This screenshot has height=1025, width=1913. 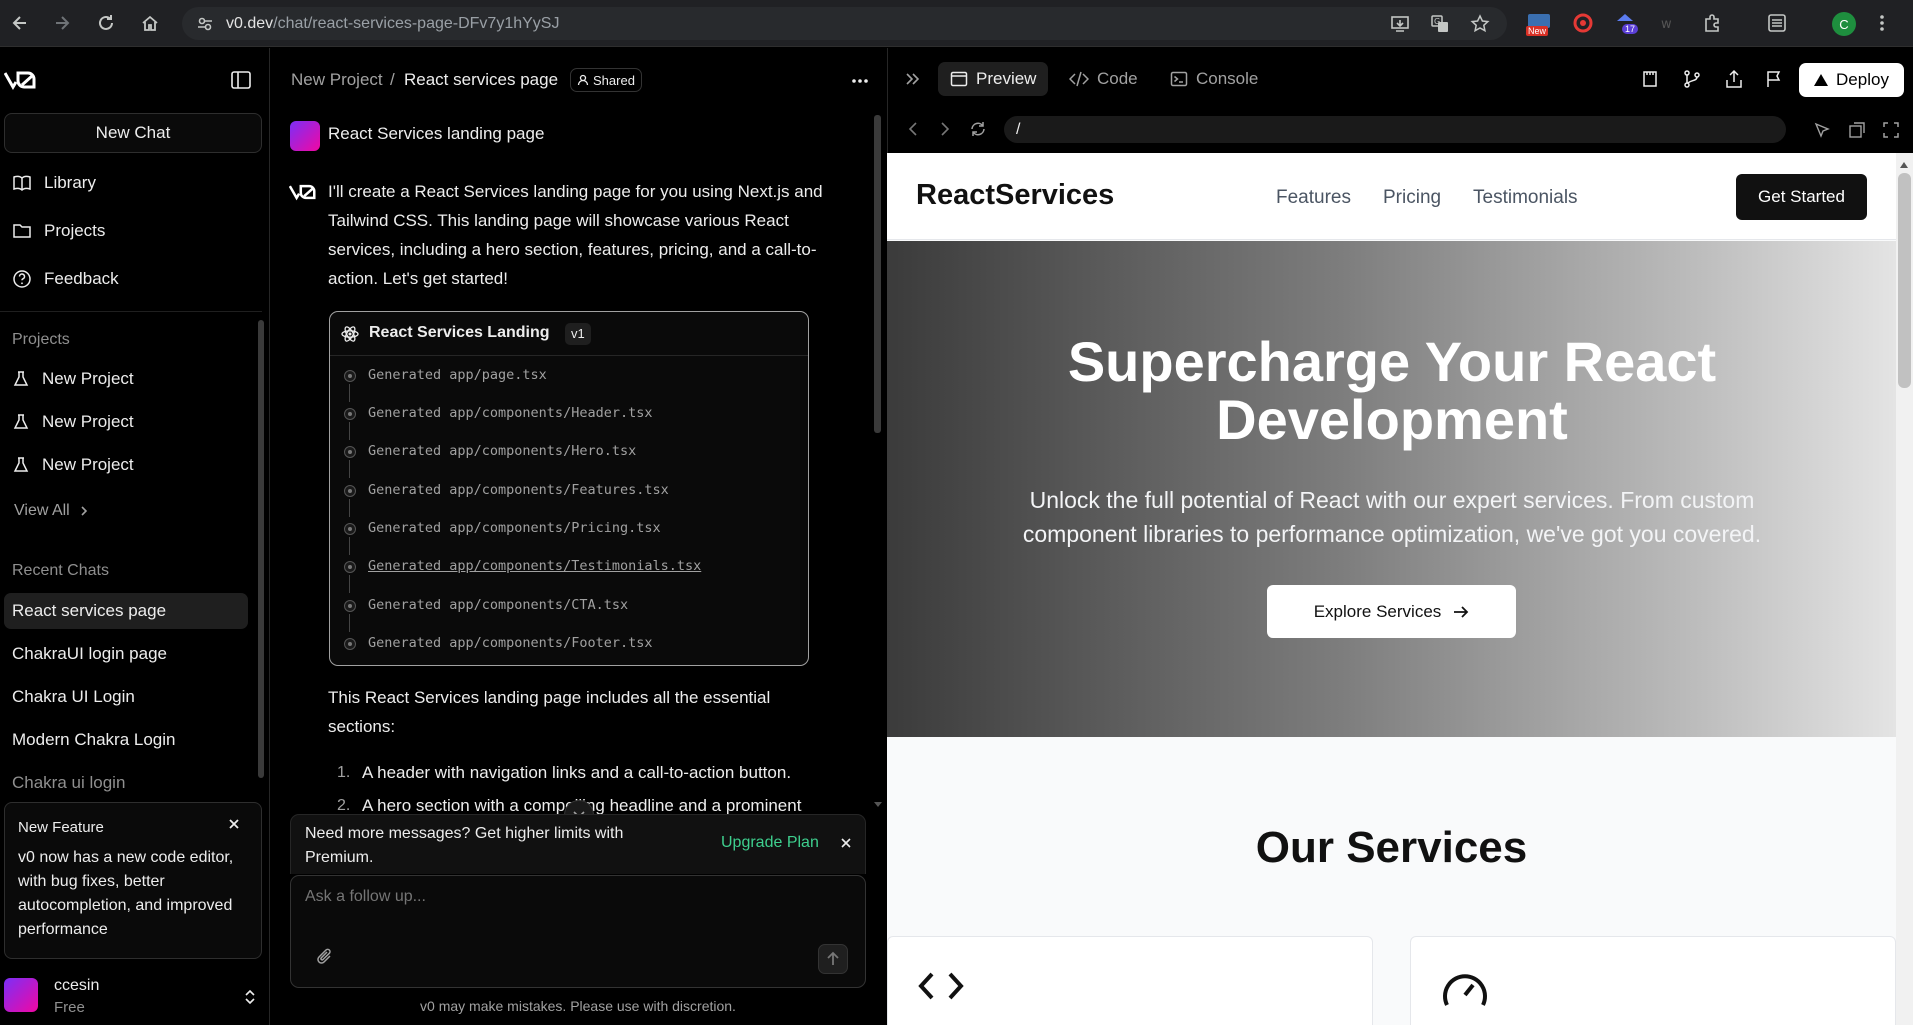 I want to click on chevron-up-down-icon, so click(x=250, y=997).